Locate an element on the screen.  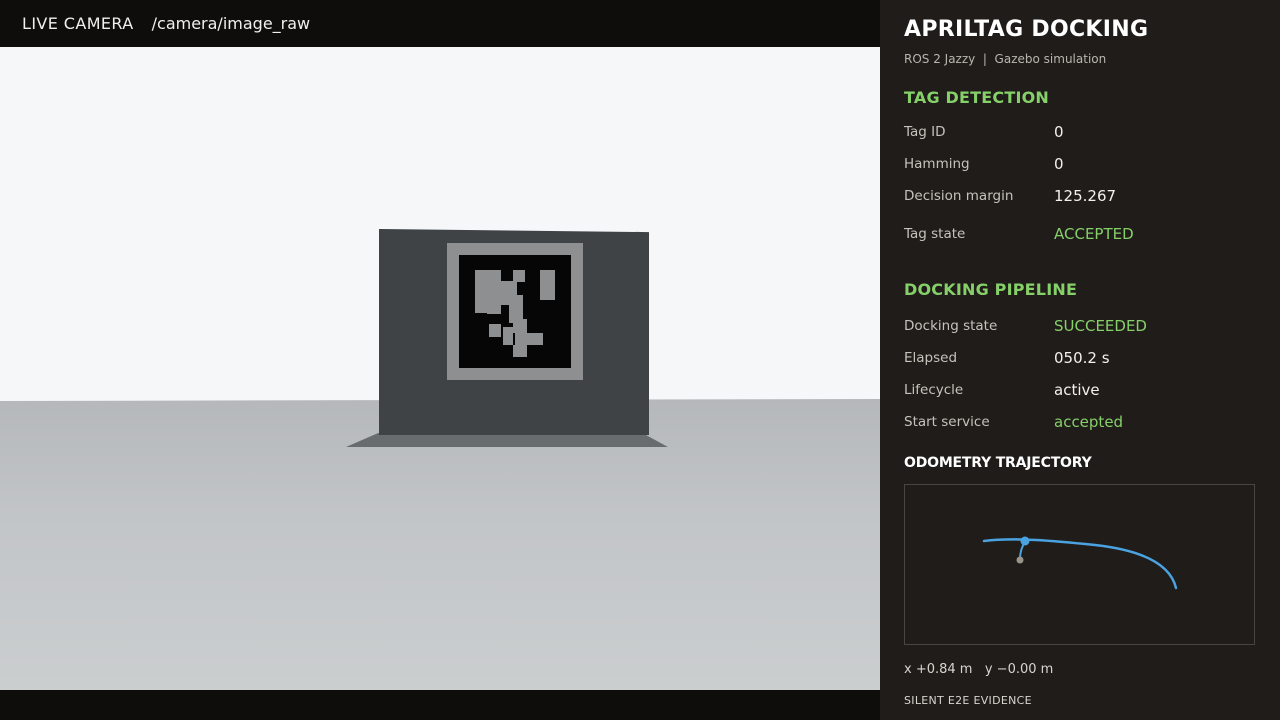
tag-id-label: Tag ID is located at coordinates (925, 132).